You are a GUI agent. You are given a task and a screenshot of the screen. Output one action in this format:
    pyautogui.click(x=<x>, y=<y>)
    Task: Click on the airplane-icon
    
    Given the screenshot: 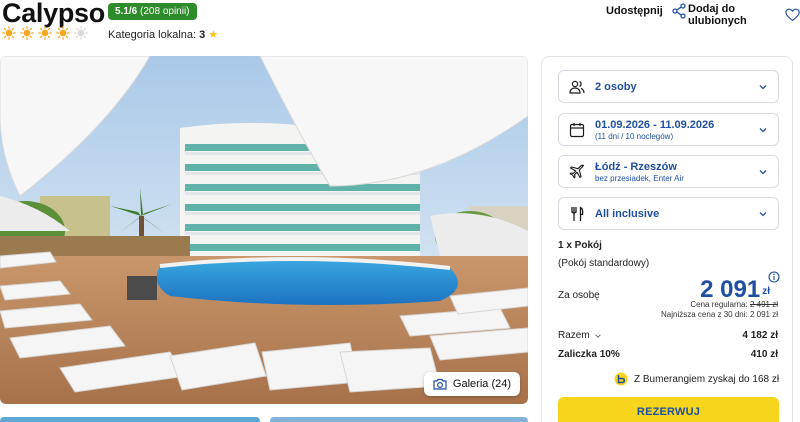 What is the action you would take?
    pyautogui.click(x=577, y=171)
    